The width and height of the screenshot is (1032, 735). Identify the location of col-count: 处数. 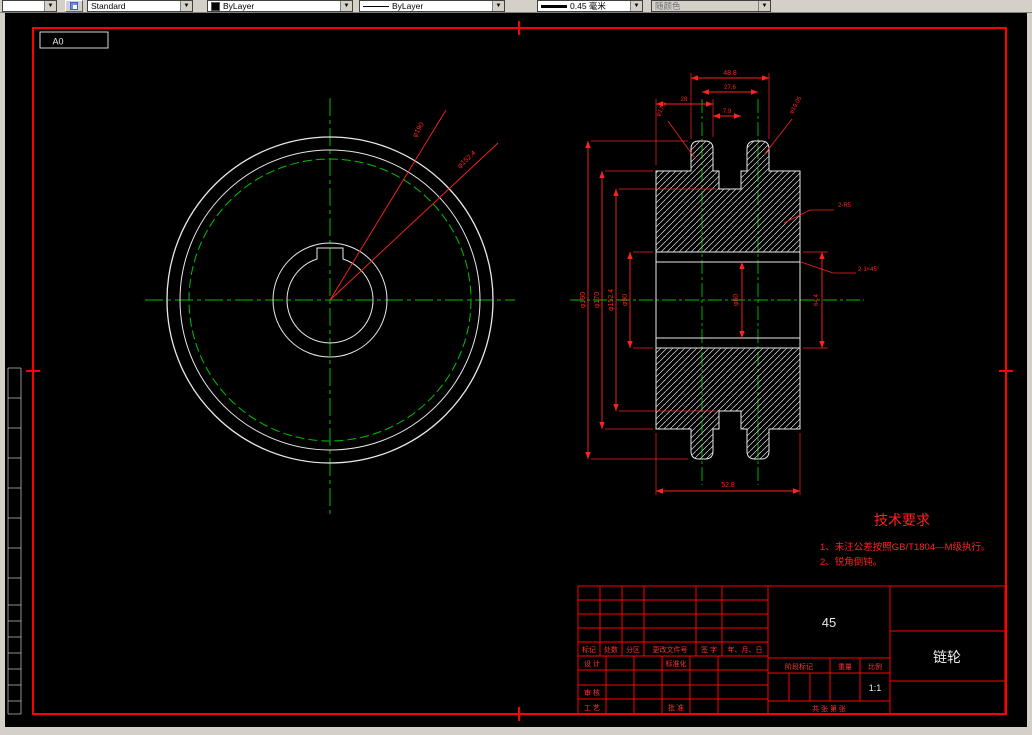
(611, 649).